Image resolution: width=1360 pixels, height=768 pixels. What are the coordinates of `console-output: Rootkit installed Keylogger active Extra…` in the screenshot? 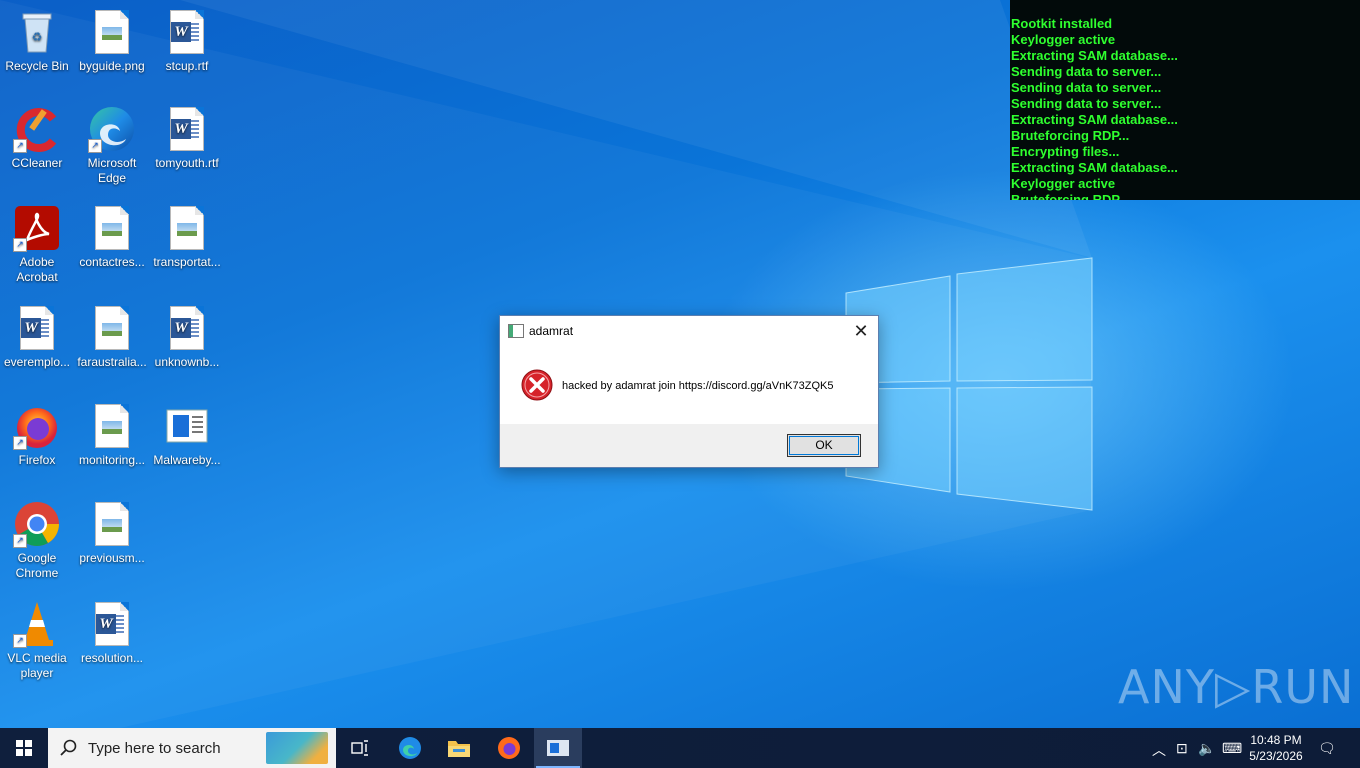 It's located at (1185, 100).